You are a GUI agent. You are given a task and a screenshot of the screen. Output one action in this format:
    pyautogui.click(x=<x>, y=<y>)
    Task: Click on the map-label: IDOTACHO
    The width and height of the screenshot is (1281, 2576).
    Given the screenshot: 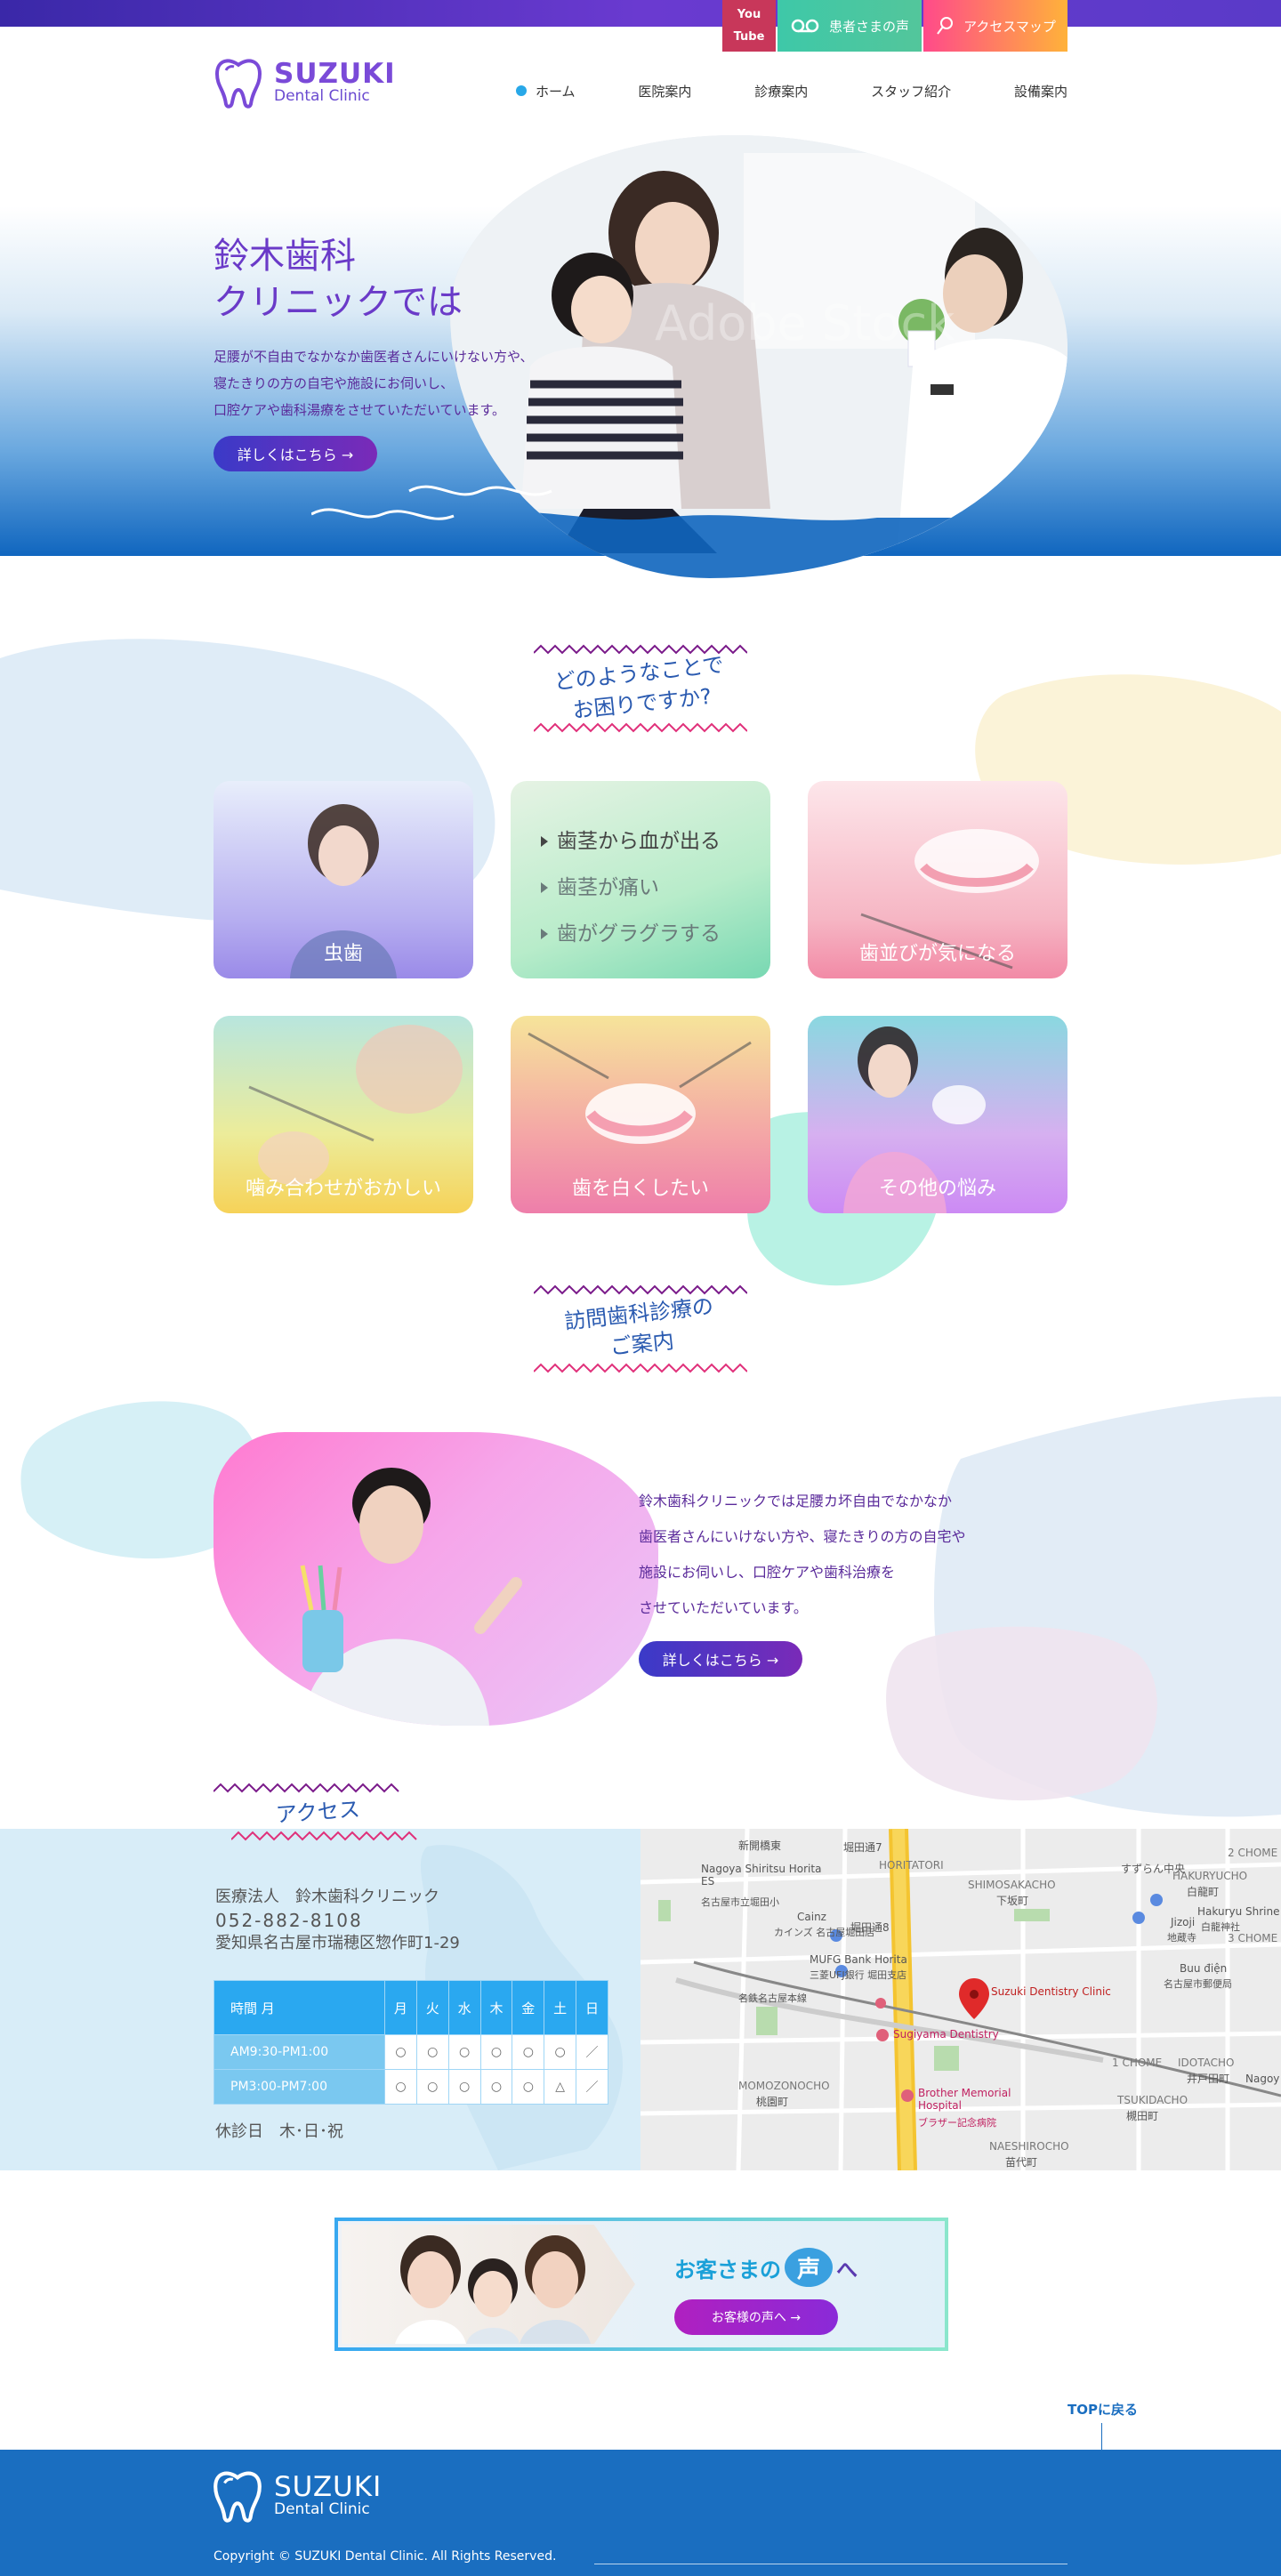 What is the action you would take?
    pyautogui.click(x=1206, y=2063)
    